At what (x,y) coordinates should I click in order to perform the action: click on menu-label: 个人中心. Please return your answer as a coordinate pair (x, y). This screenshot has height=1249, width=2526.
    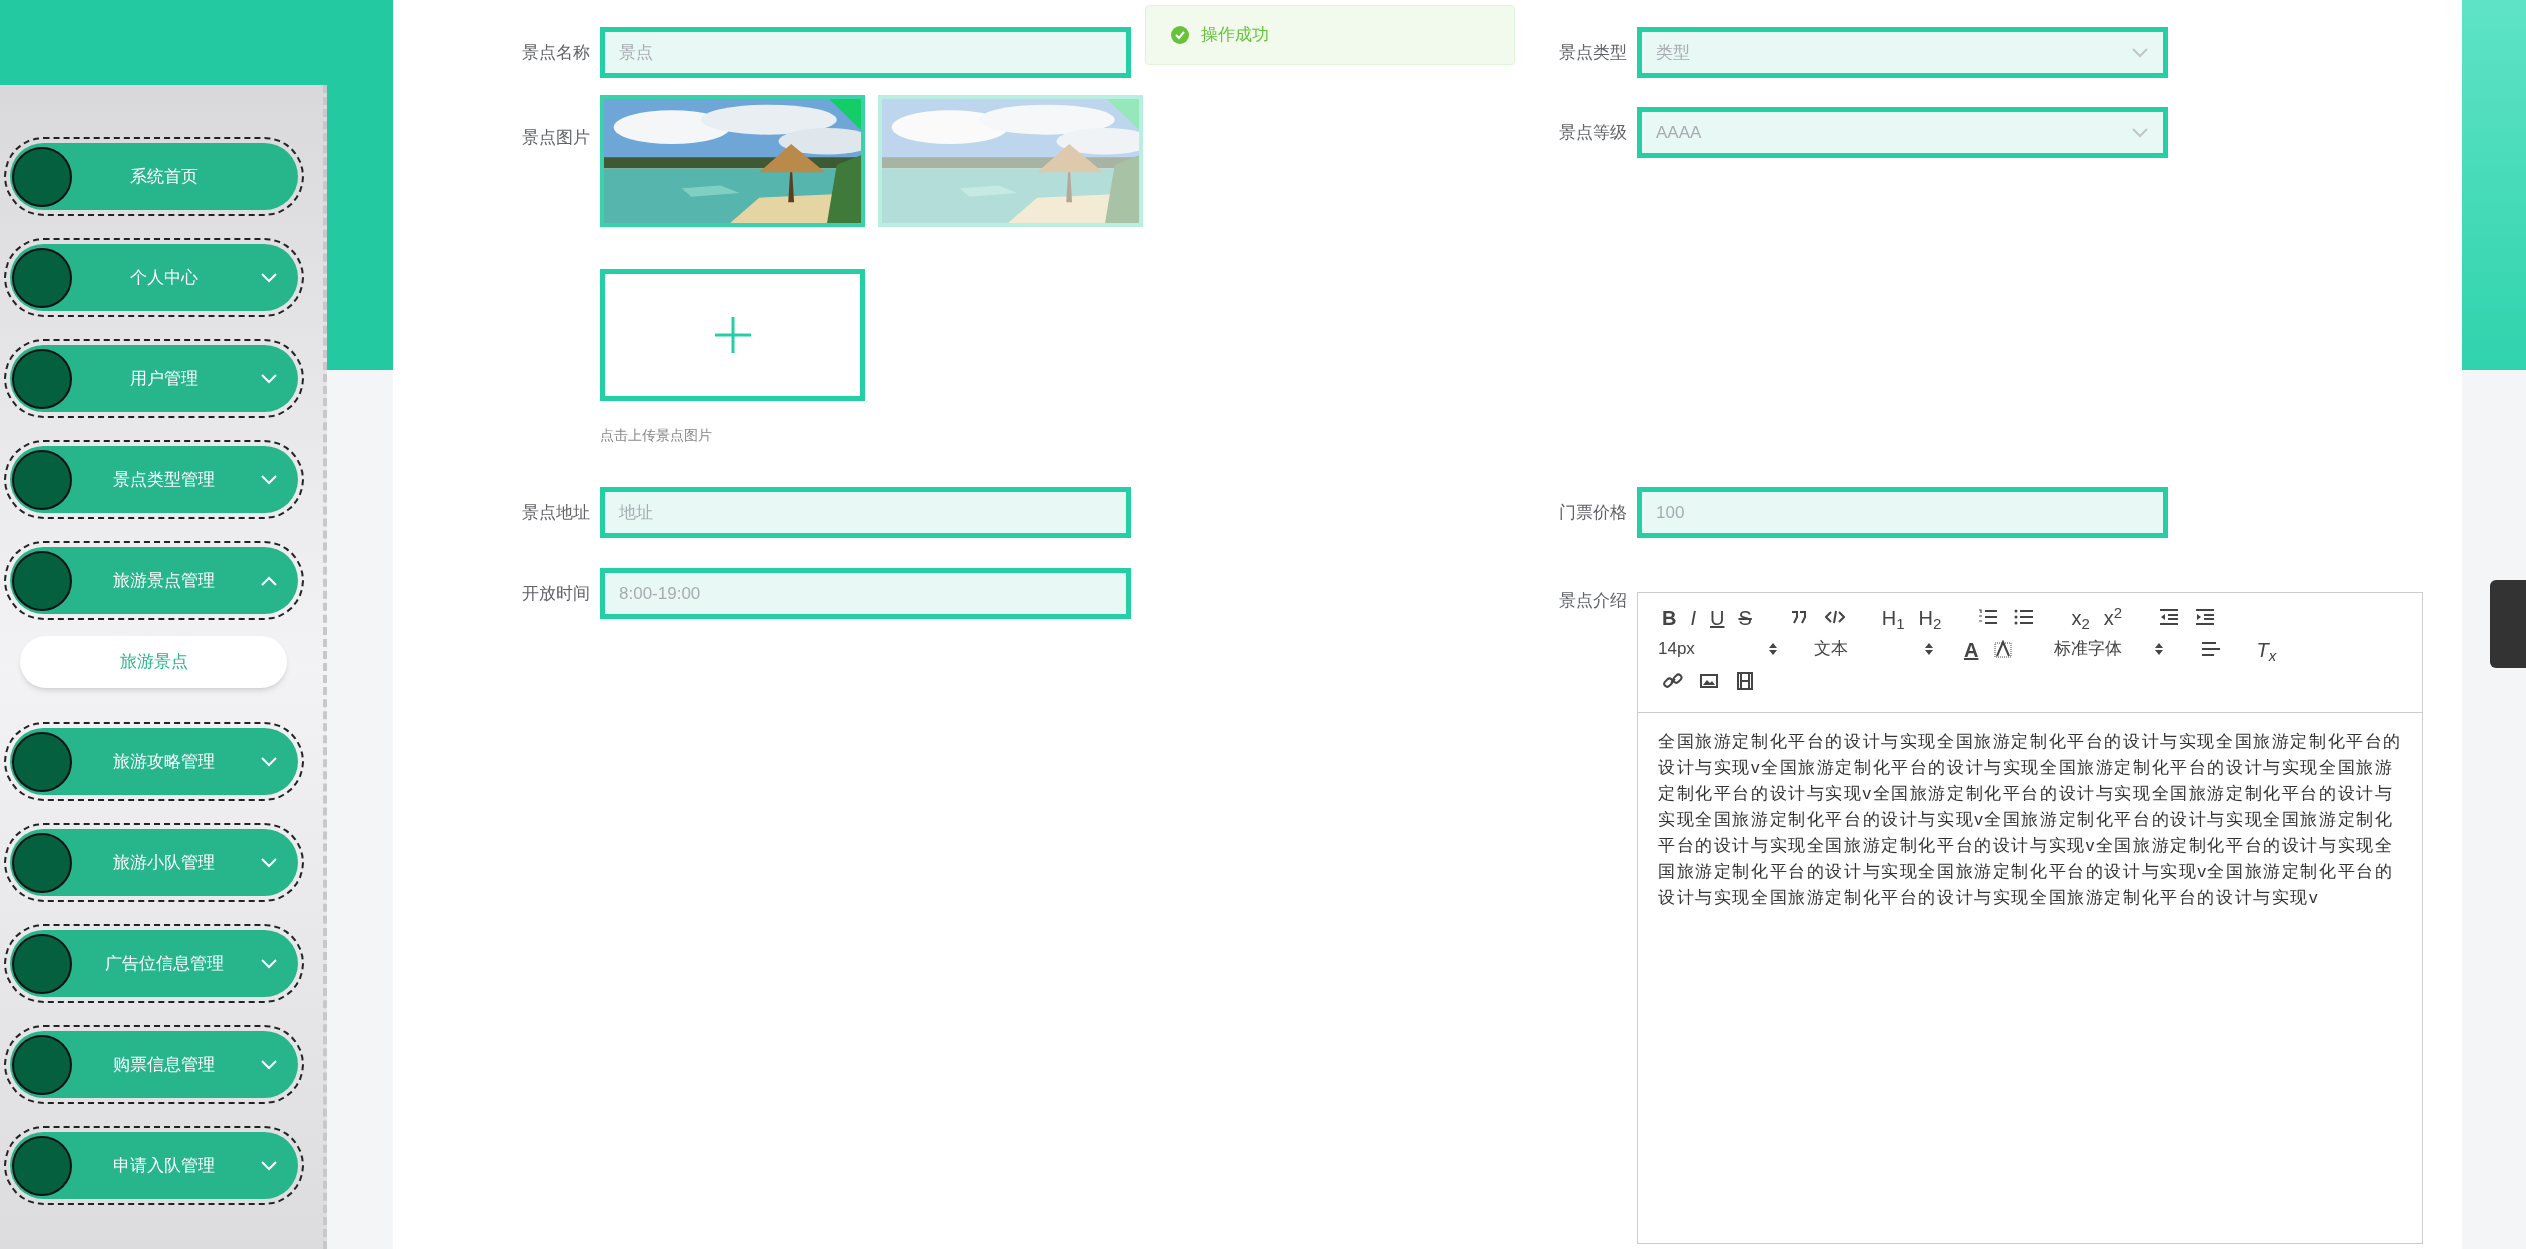
    Looking at the image, I should click on (164, 277).